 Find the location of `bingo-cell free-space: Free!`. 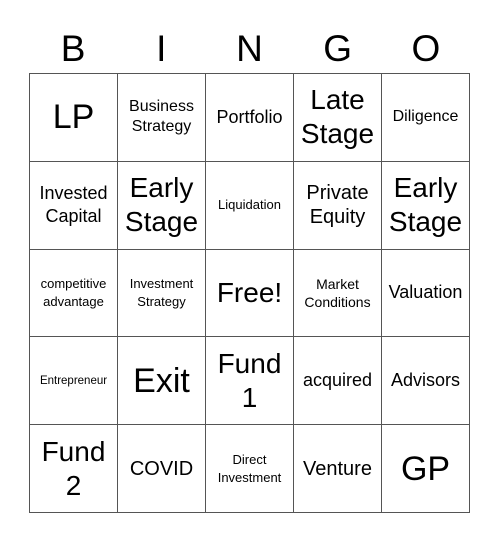

bingo-cell free-space: Free! is located at coordinates (250, 293).